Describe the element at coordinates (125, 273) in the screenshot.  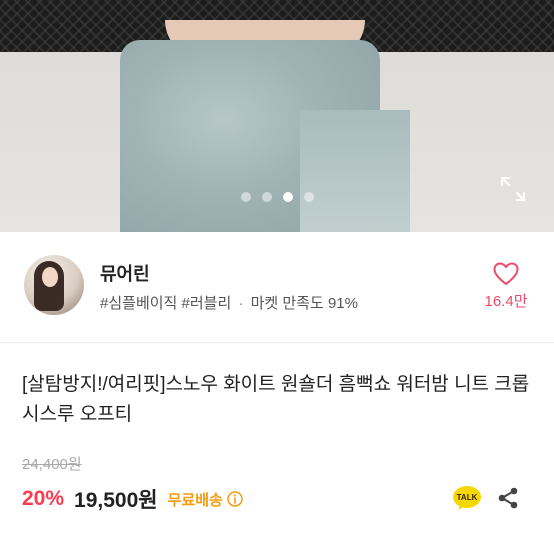
I see `seller-name: 뮤어린` at that location.